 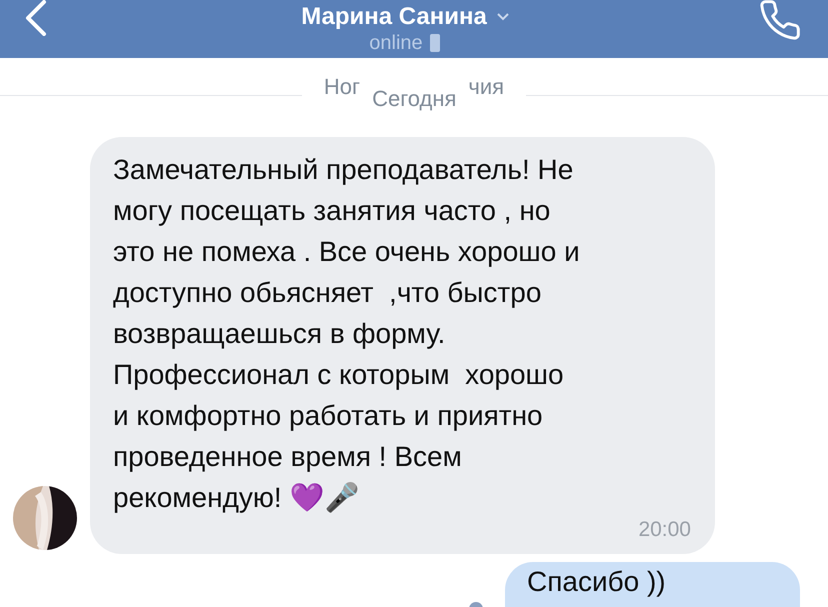 I want to click on new-messages-fragment: Ног, so click(x=342, y=87).